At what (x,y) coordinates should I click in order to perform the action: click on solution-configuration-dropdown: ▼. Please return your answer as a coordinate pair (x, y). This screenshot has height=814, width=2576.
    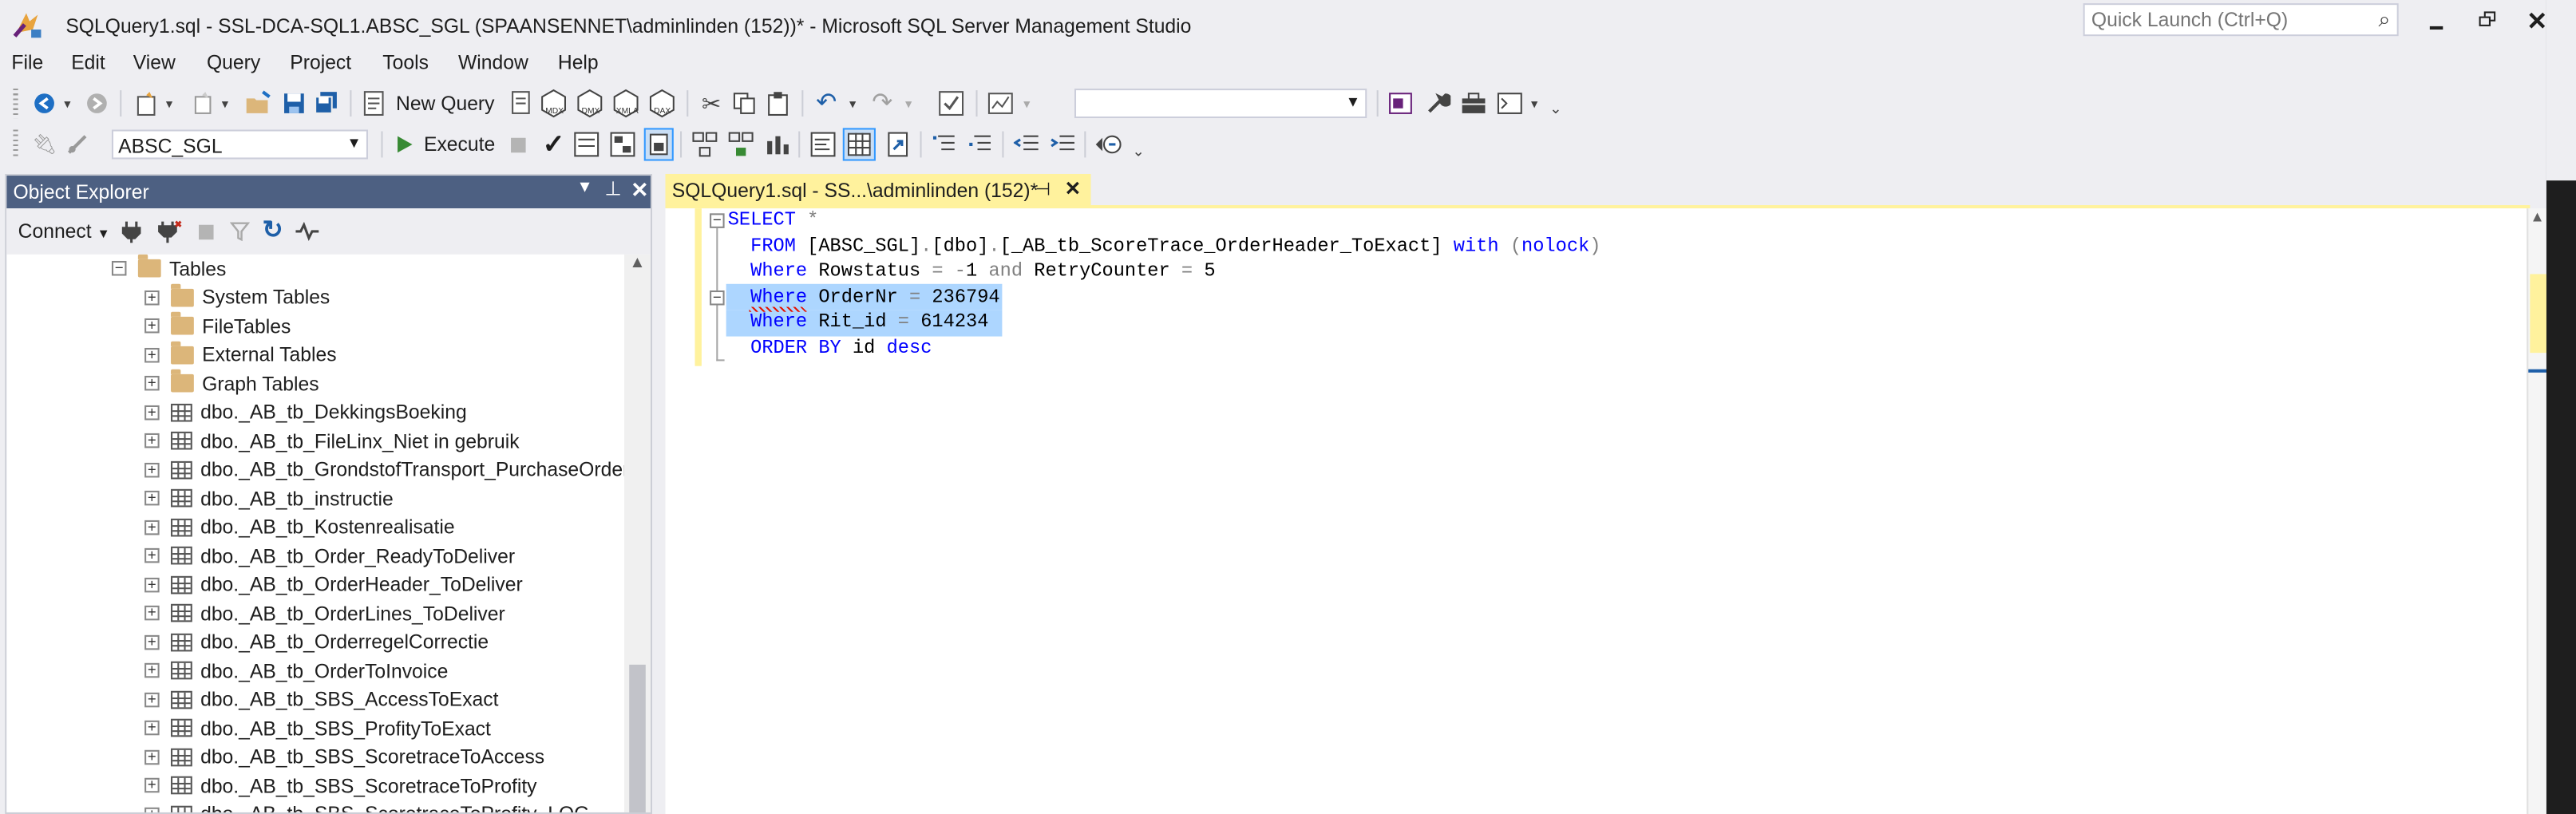
    Looking at the image, I should click on (1220, 104).